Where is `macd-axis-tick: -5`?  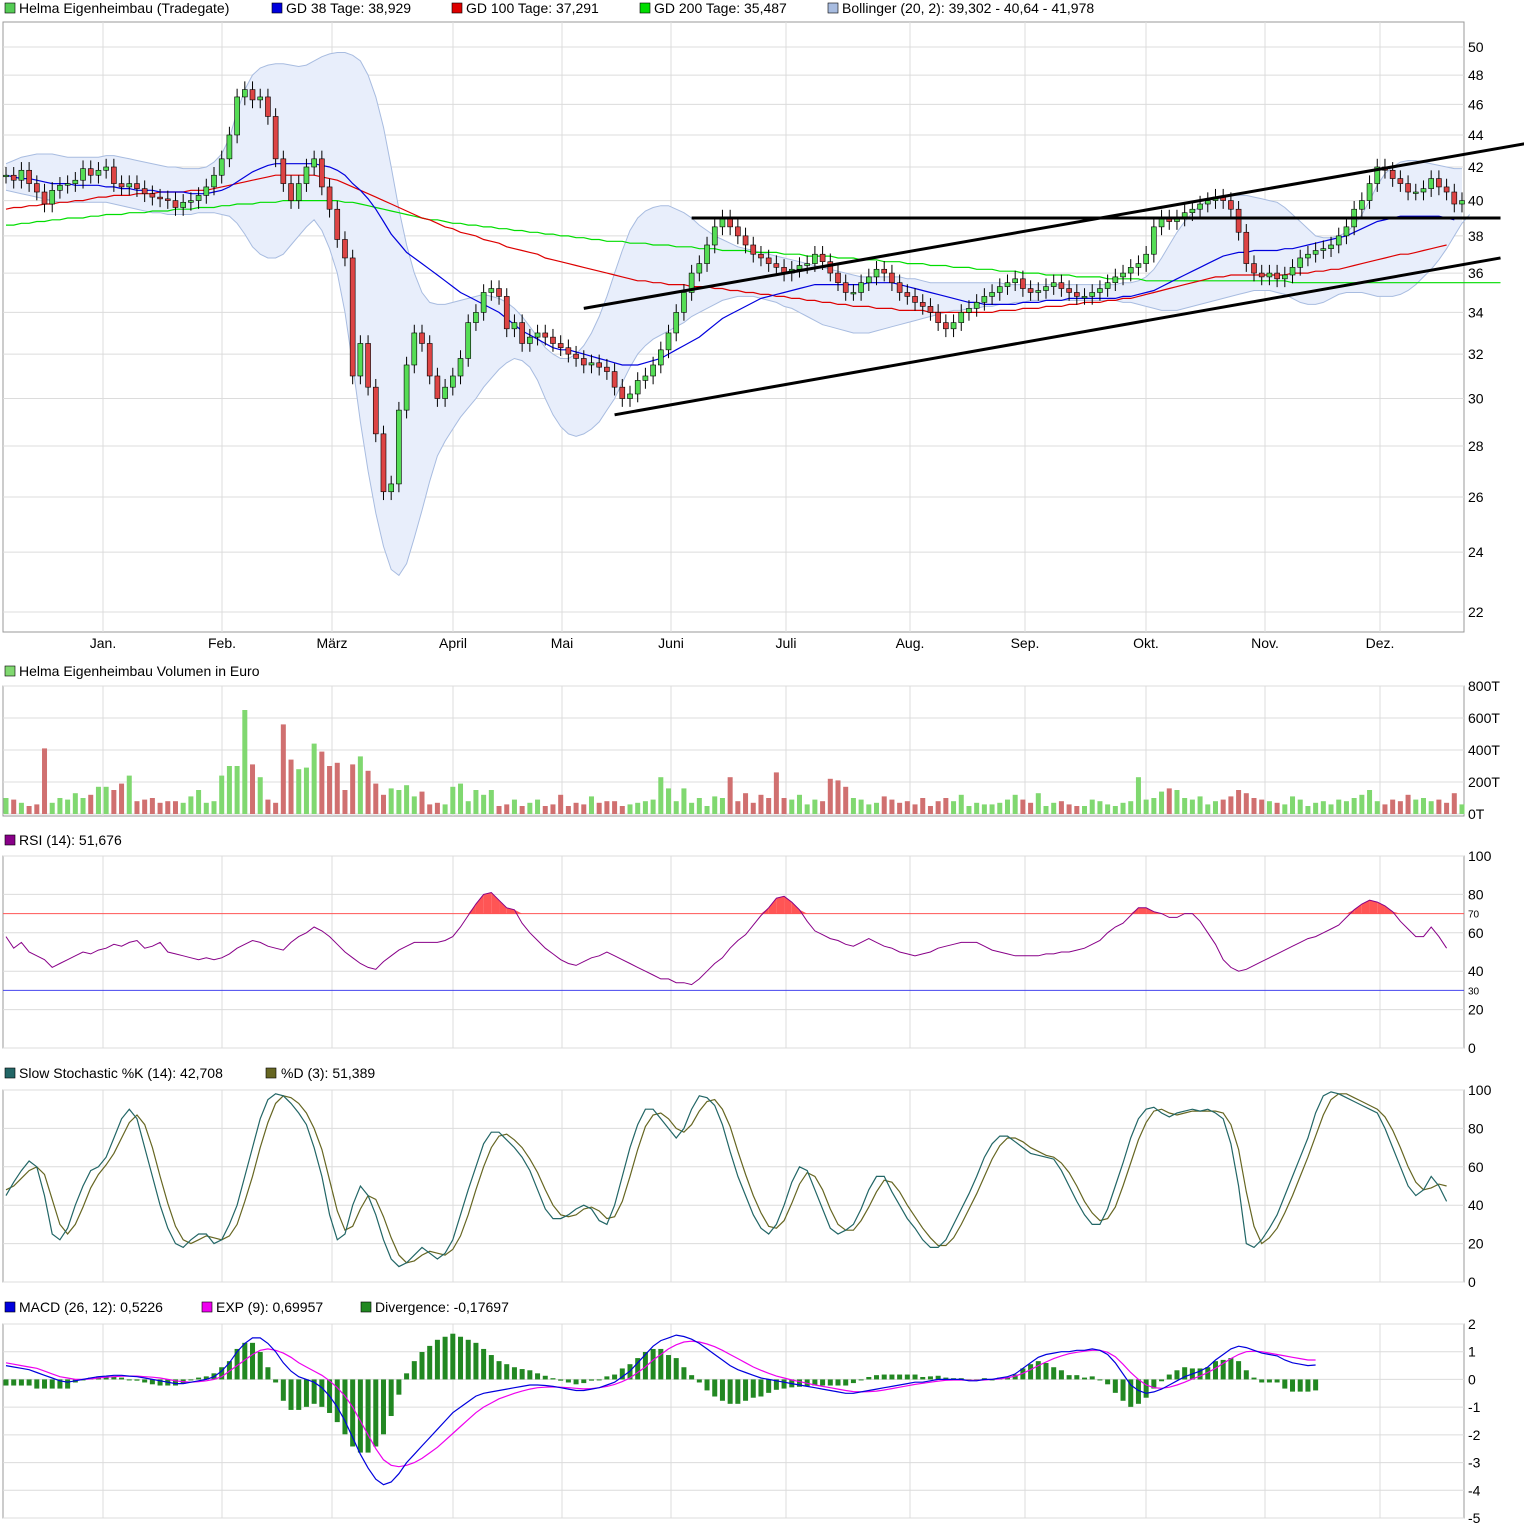
macd-axis-tick: -5 is located at coordinates (1474, 1518).